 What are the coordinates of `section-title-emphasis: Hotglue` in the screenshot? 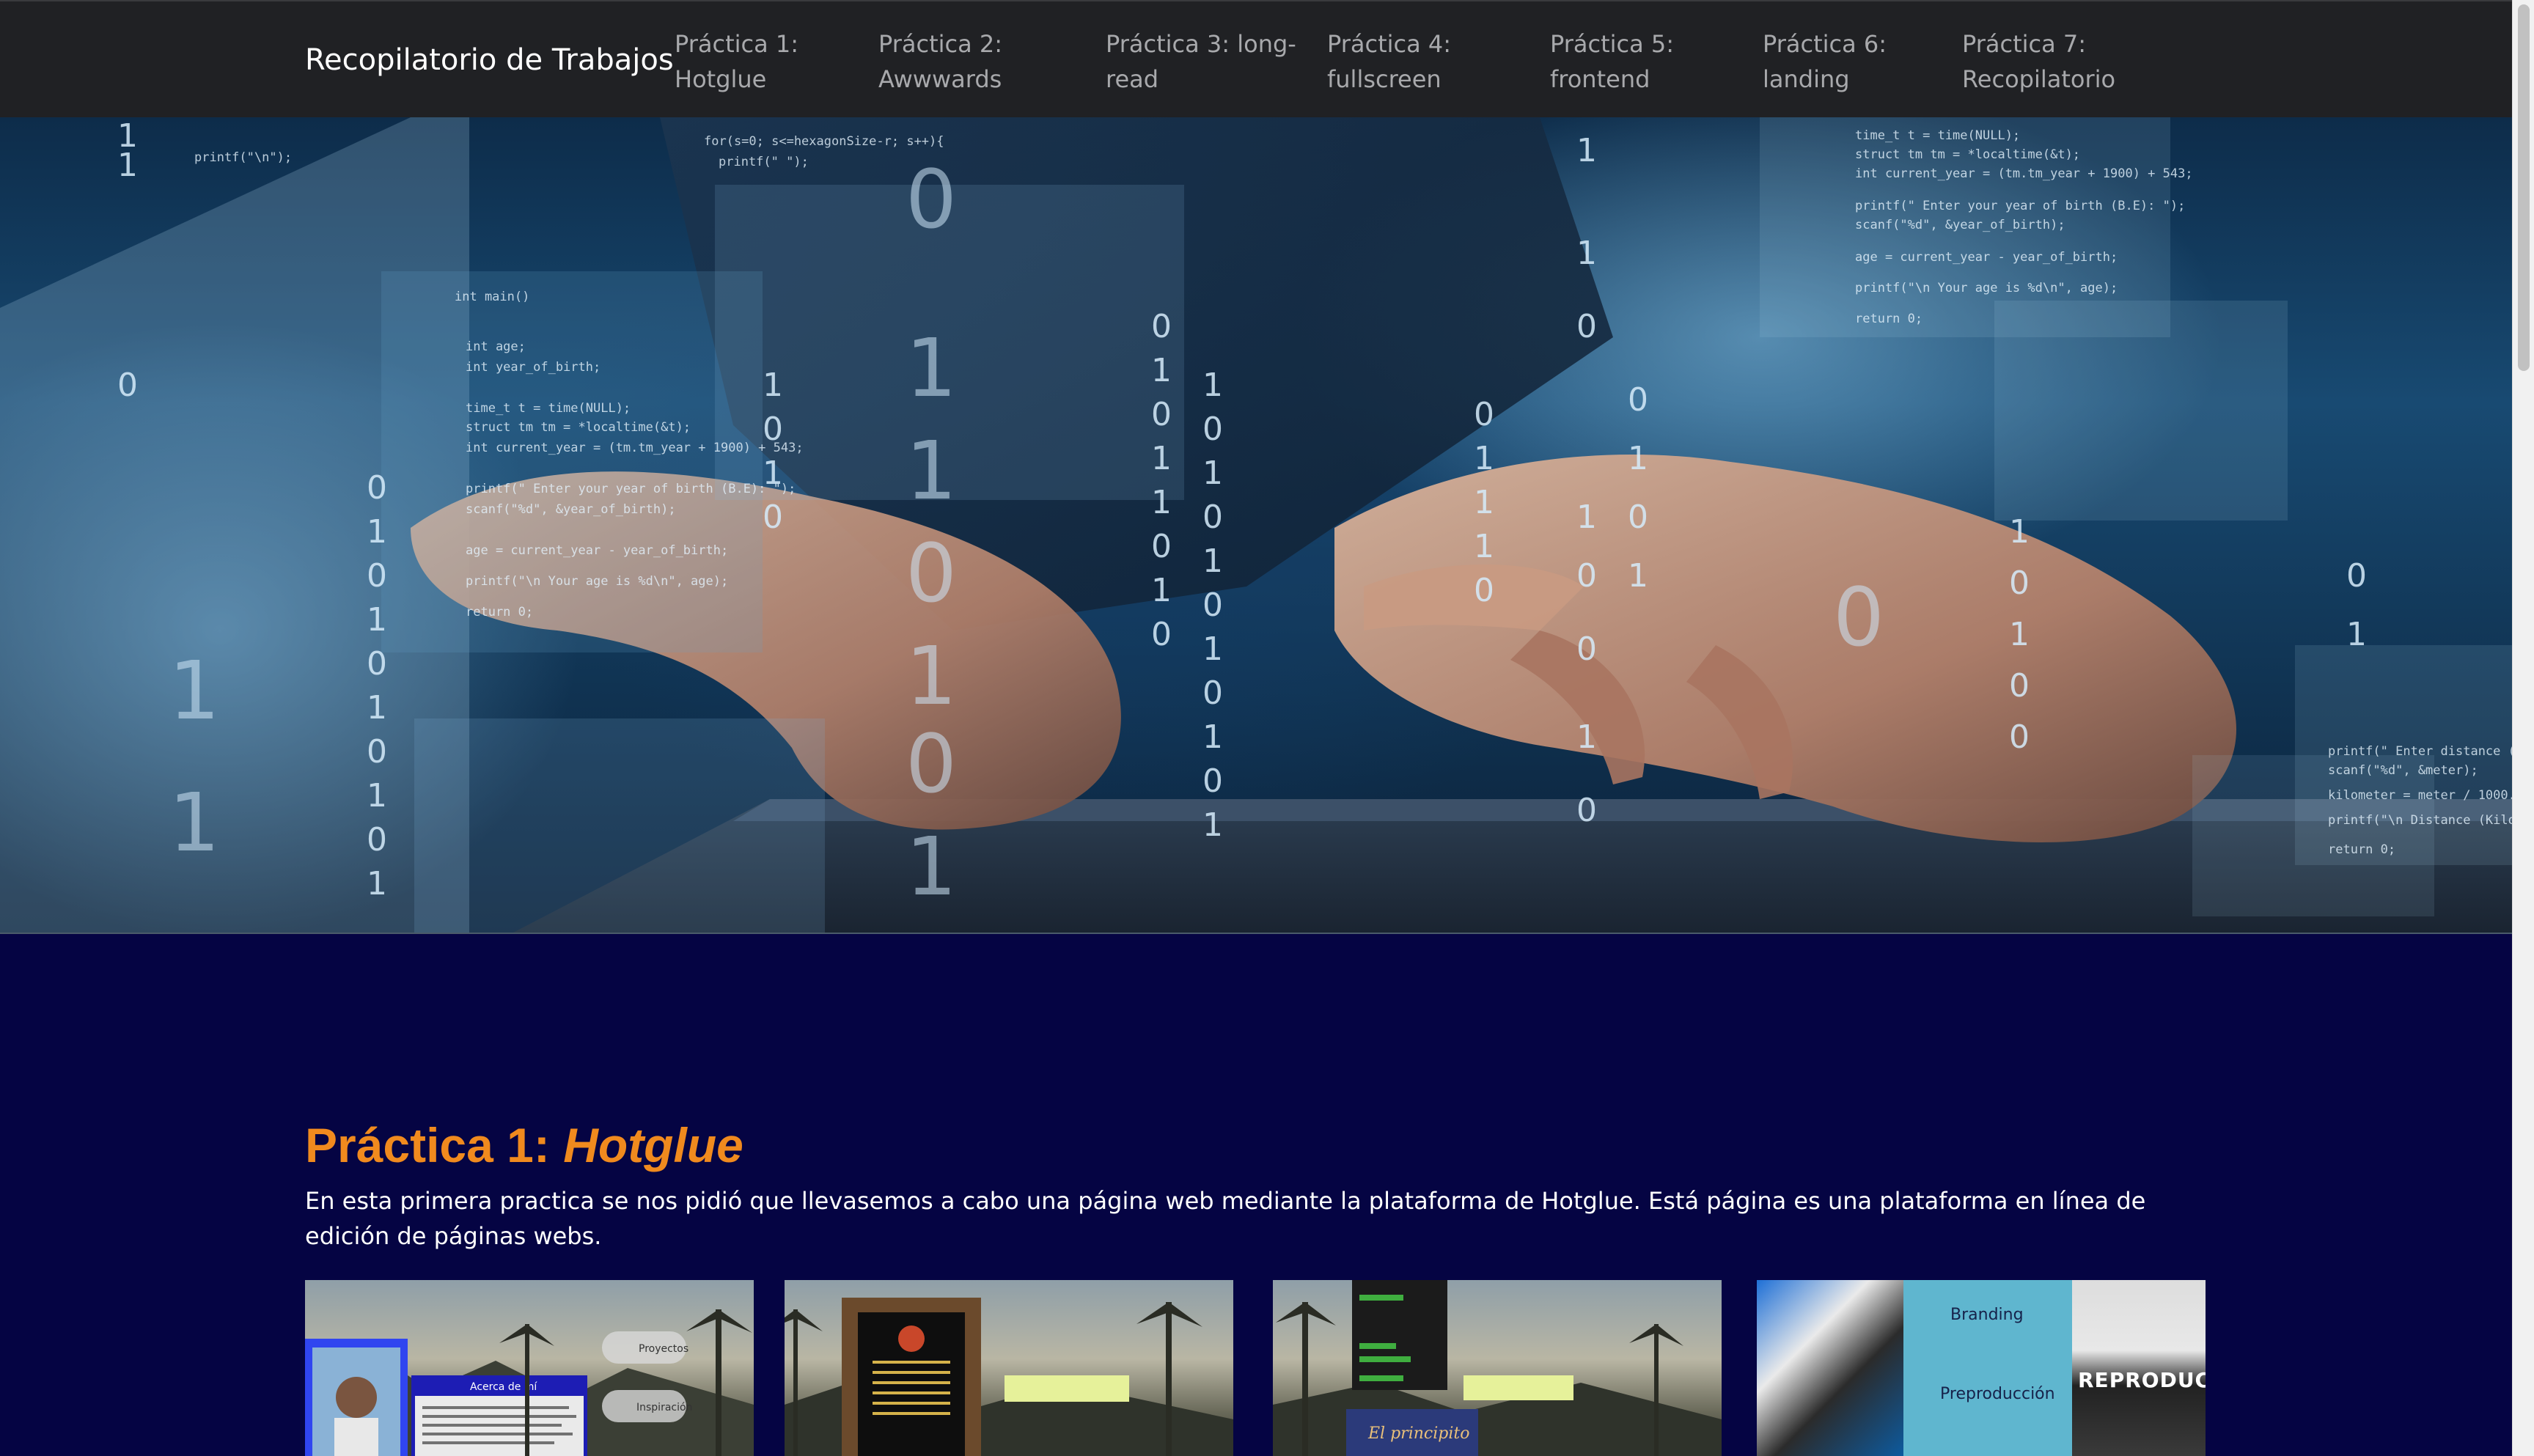 It's located at (653, 1145).